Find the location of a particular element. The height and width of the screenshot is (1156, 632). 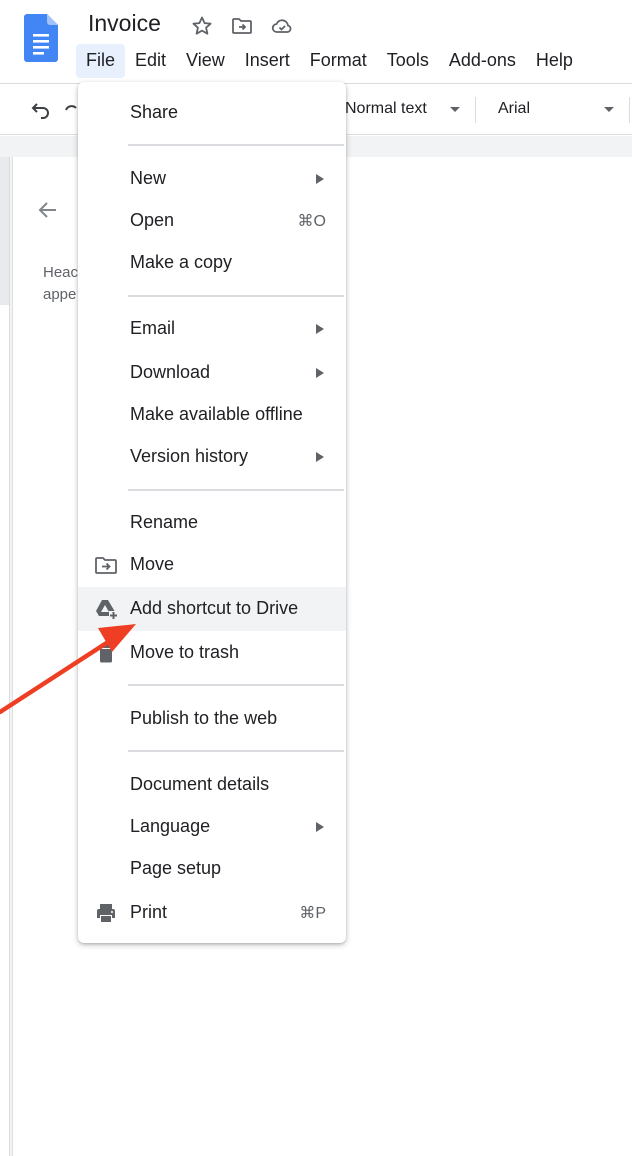

menu-format: Format is located at coordinates (338, 61).